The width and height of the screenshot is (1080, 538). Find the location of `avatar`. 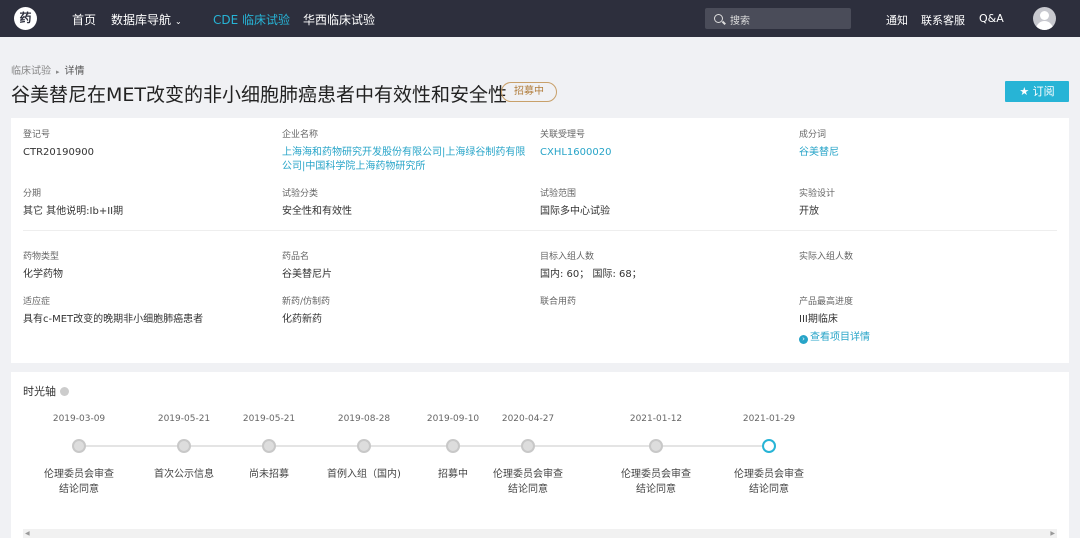

avatar is located at coordinates (1044, 18).